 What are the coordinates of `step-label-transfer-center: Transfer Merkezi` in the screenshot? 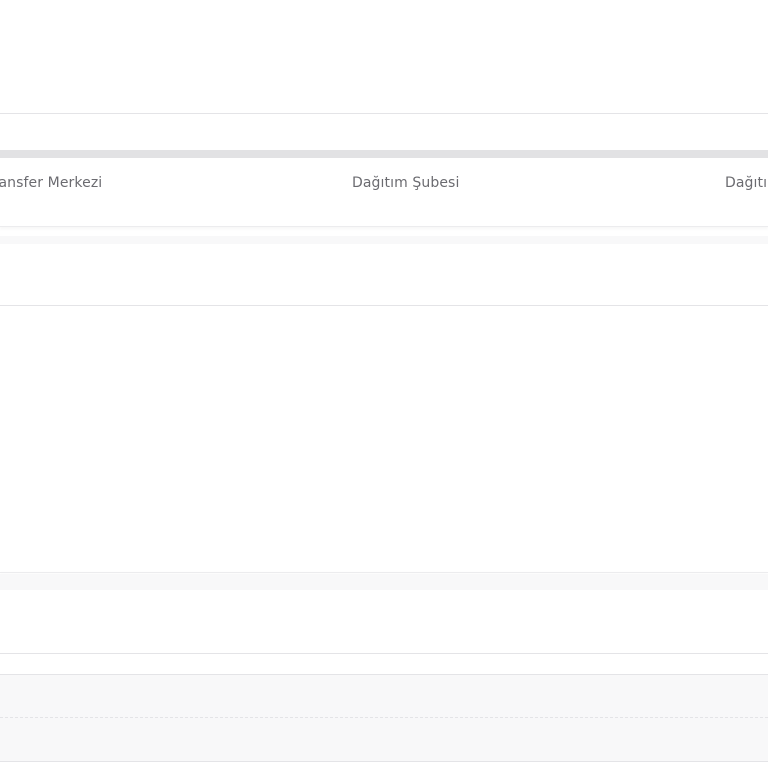 It's located at (51, 183).